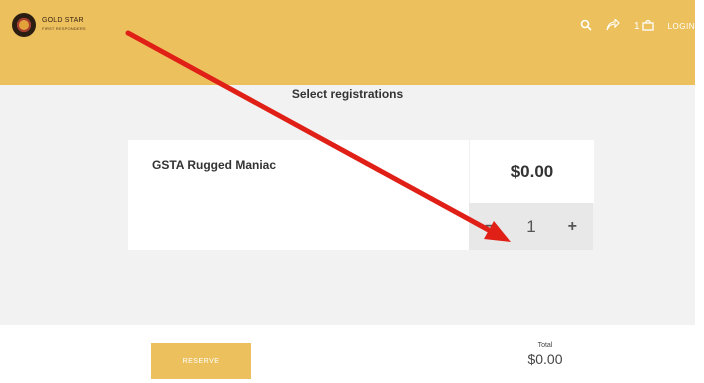  Describe the element at coordinates (545, 345) in the screenshot. I see `total-label: Total` at that location.